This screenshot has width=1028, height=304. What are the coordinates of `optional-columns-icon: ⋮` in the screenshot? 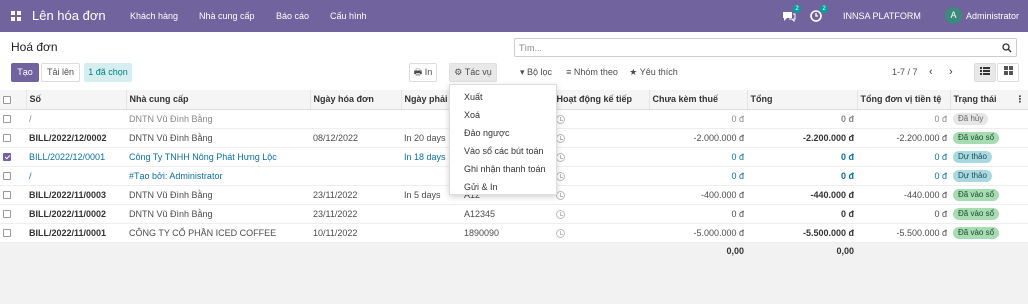 It's located at (1020, 99).